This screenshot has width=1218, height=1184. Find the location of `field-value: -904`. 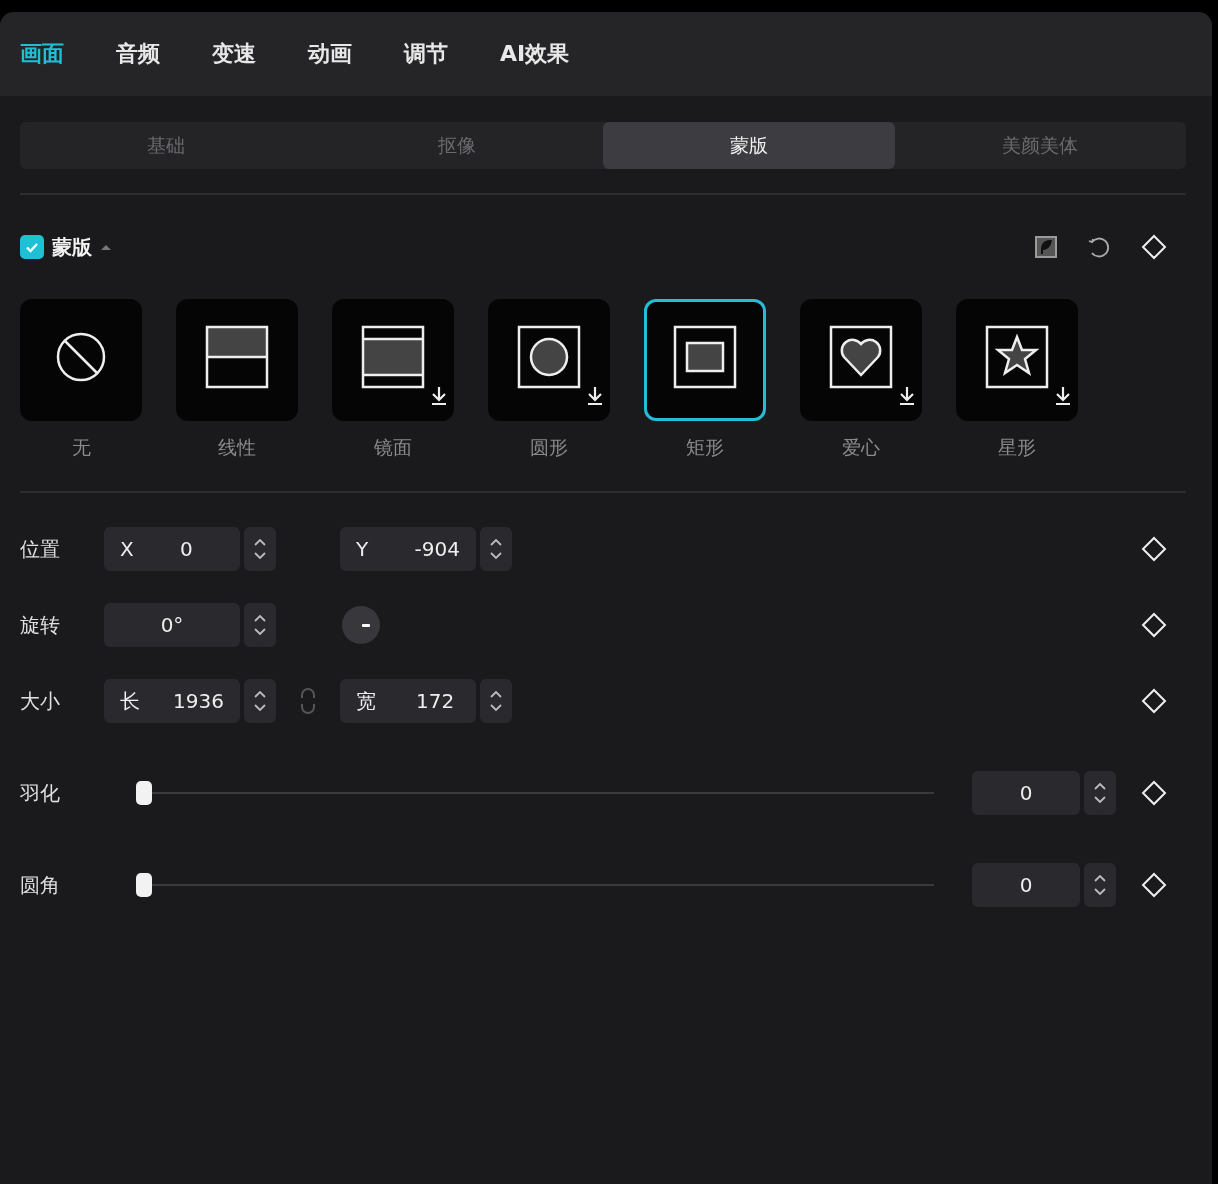

field-value: -904 is located at coordinates (437, 549).